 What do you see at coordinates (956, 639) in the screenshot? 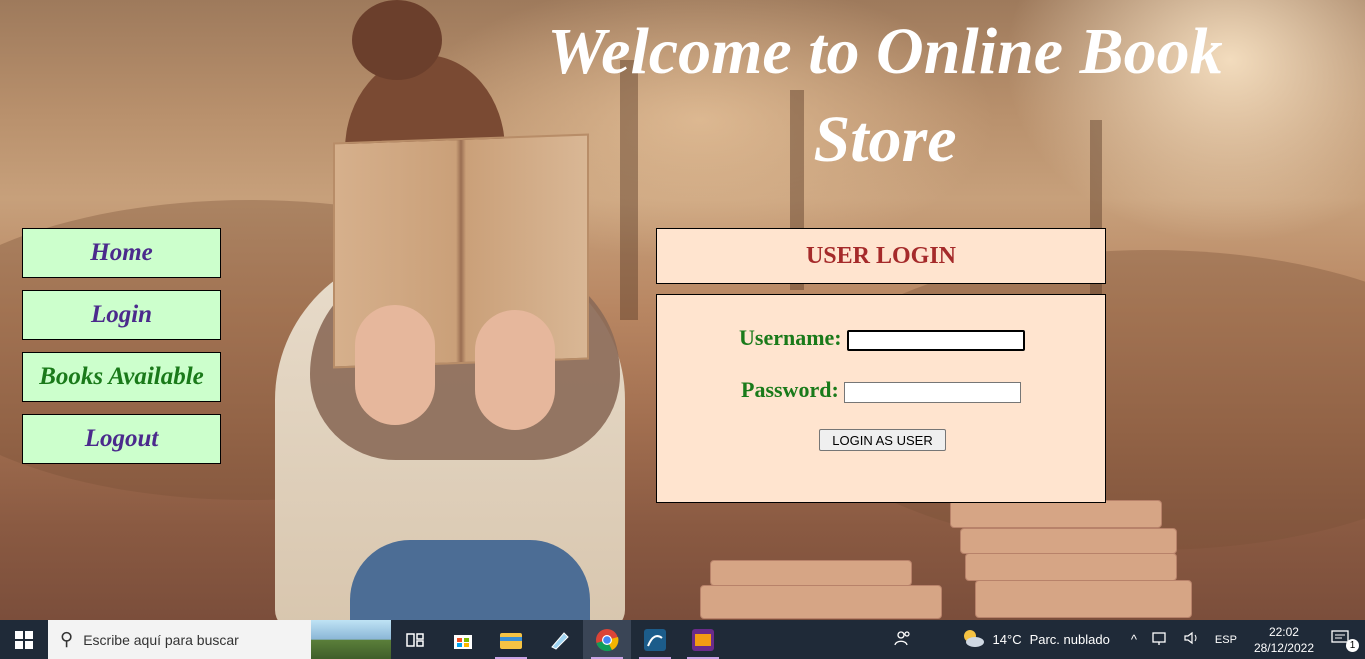
I see `weather-icon` at bounding box center [956, 639].